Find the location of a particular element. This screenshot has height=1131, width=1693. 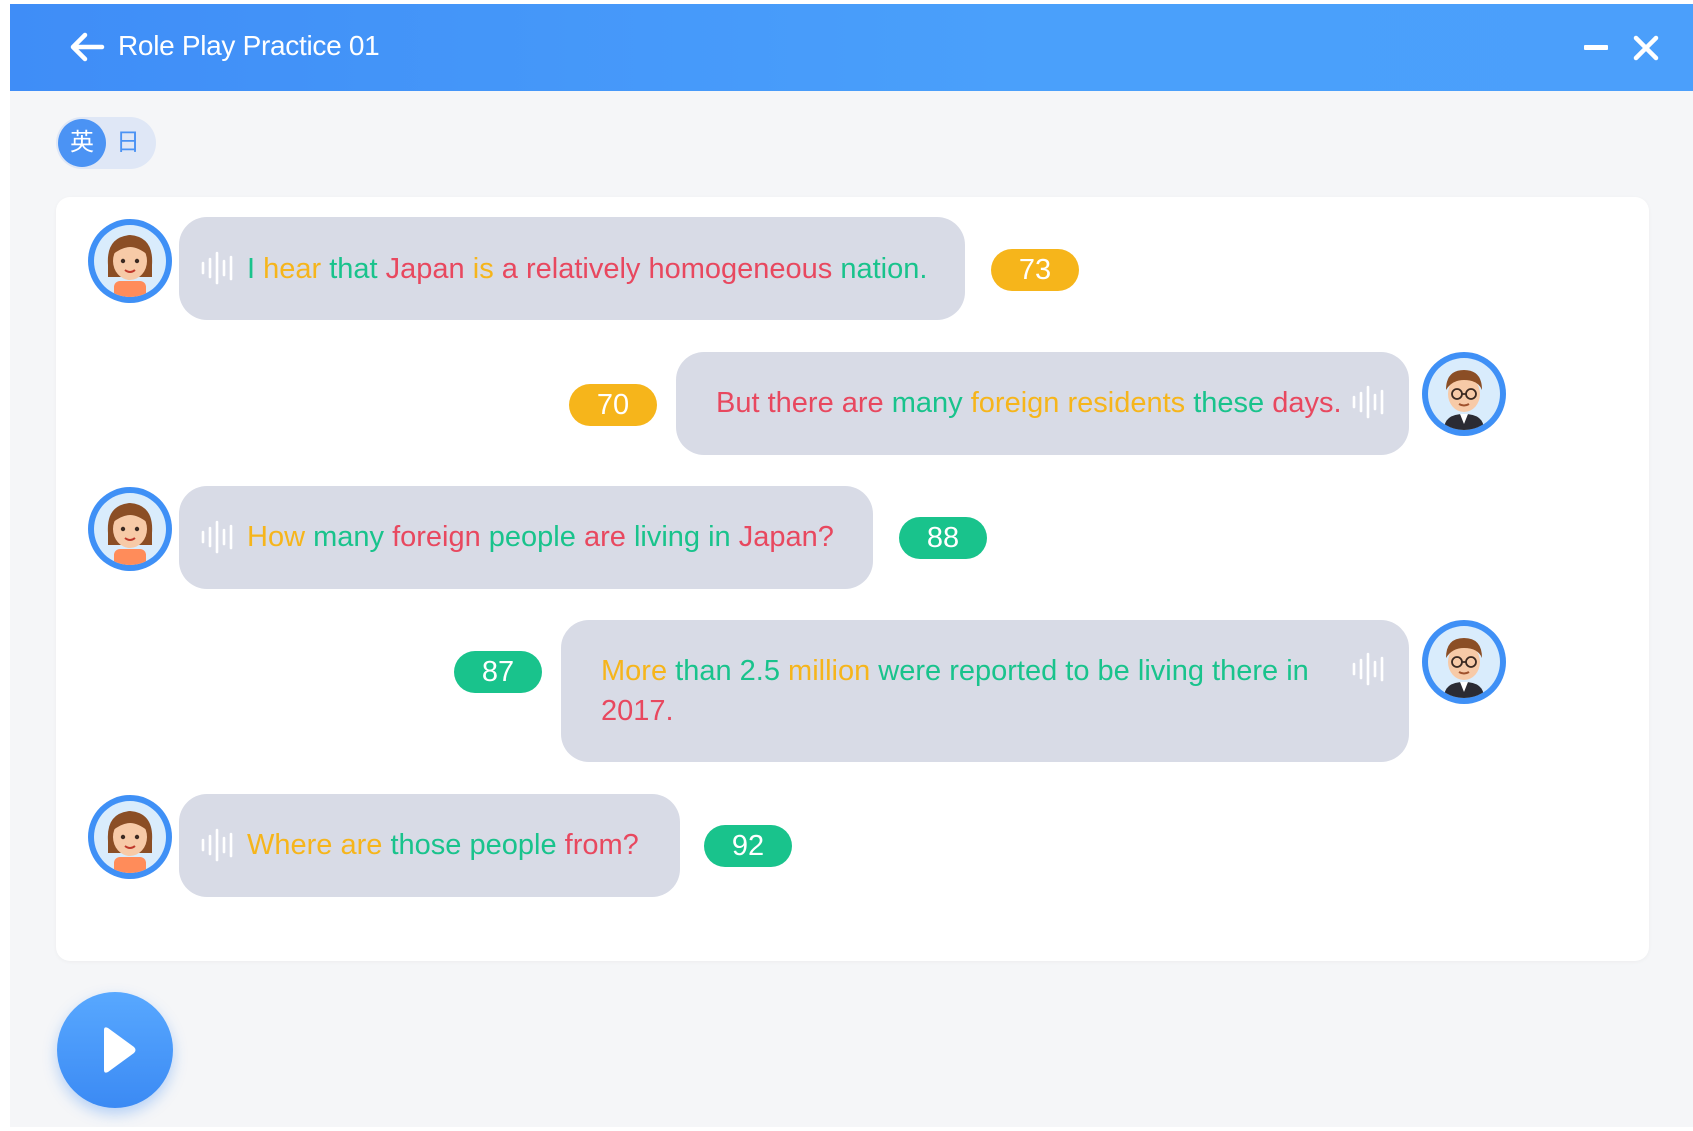

scored-word: But is located at coordinates (738, 403).